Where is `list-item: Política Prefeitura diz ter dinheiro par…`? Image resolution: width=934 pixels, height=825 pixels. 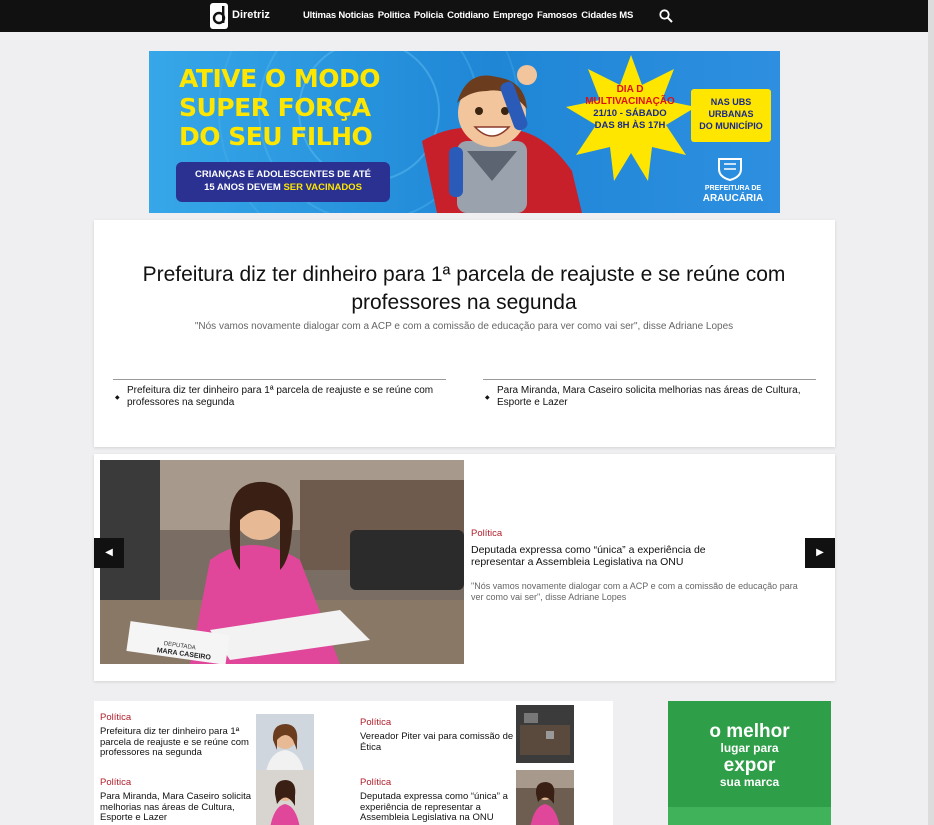
list-item: Política Prefeitura diz ter dinheiro par… is located at coordinates (219, 742).